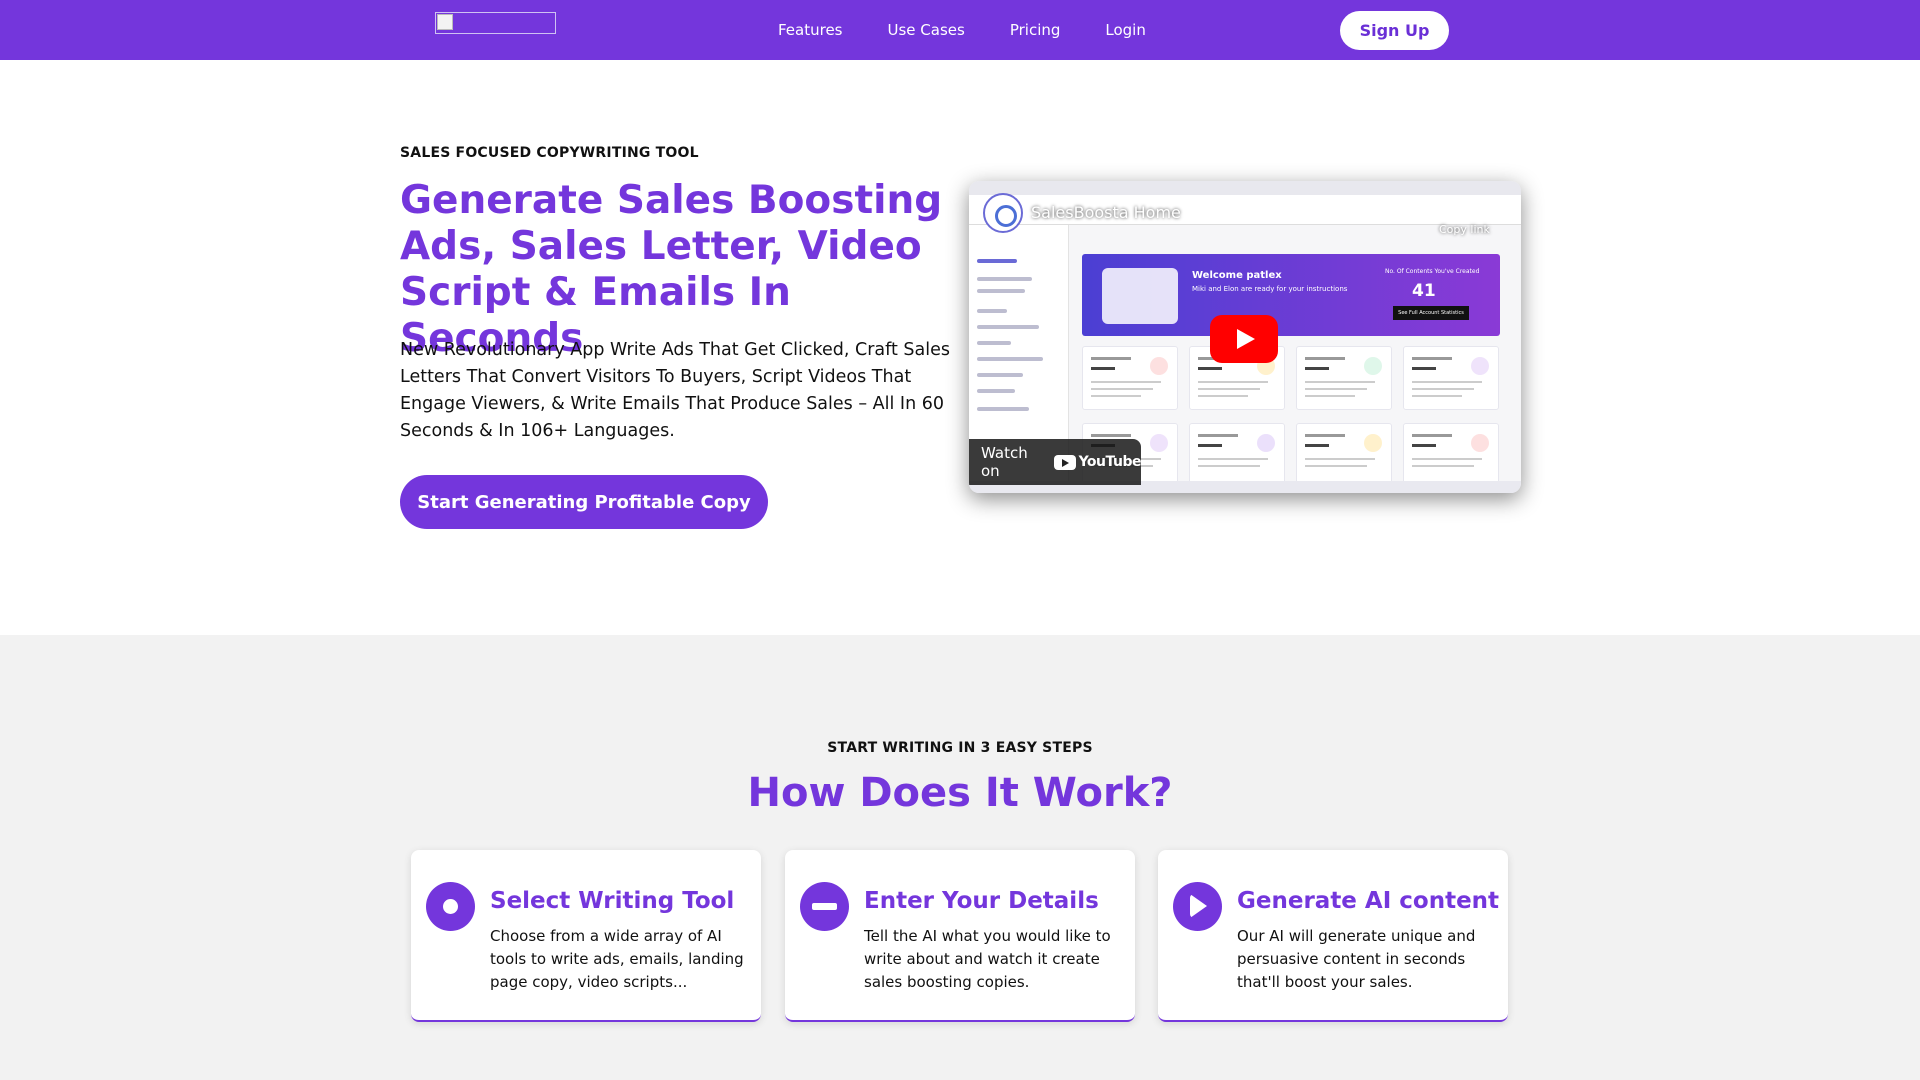 The width and height of the screenshot is (1920, 1080). Describe the element at coordinates (549, 153) in the screenshot. I see `hero-eyebrow: SALES FOCUSED COPYWRITING TOOL` at that location.